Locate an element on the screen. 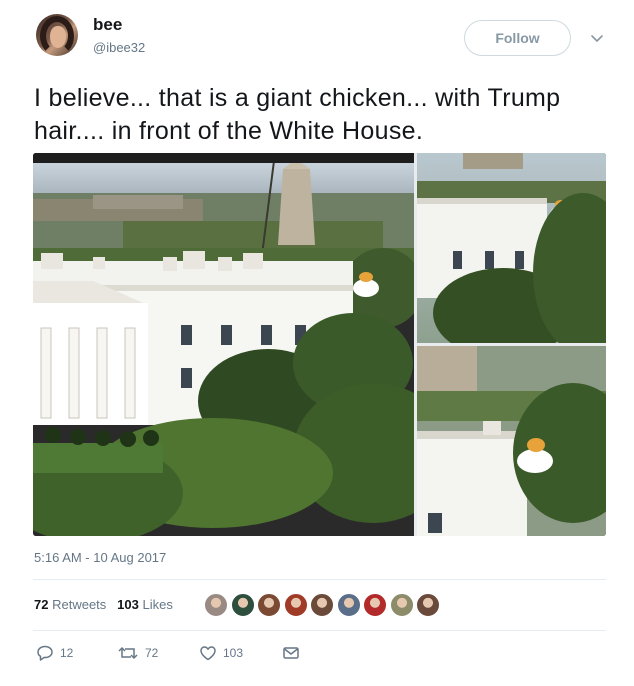 This screenshot has width=634, height=686. envelope-icon is located at coordinates (291, 653).